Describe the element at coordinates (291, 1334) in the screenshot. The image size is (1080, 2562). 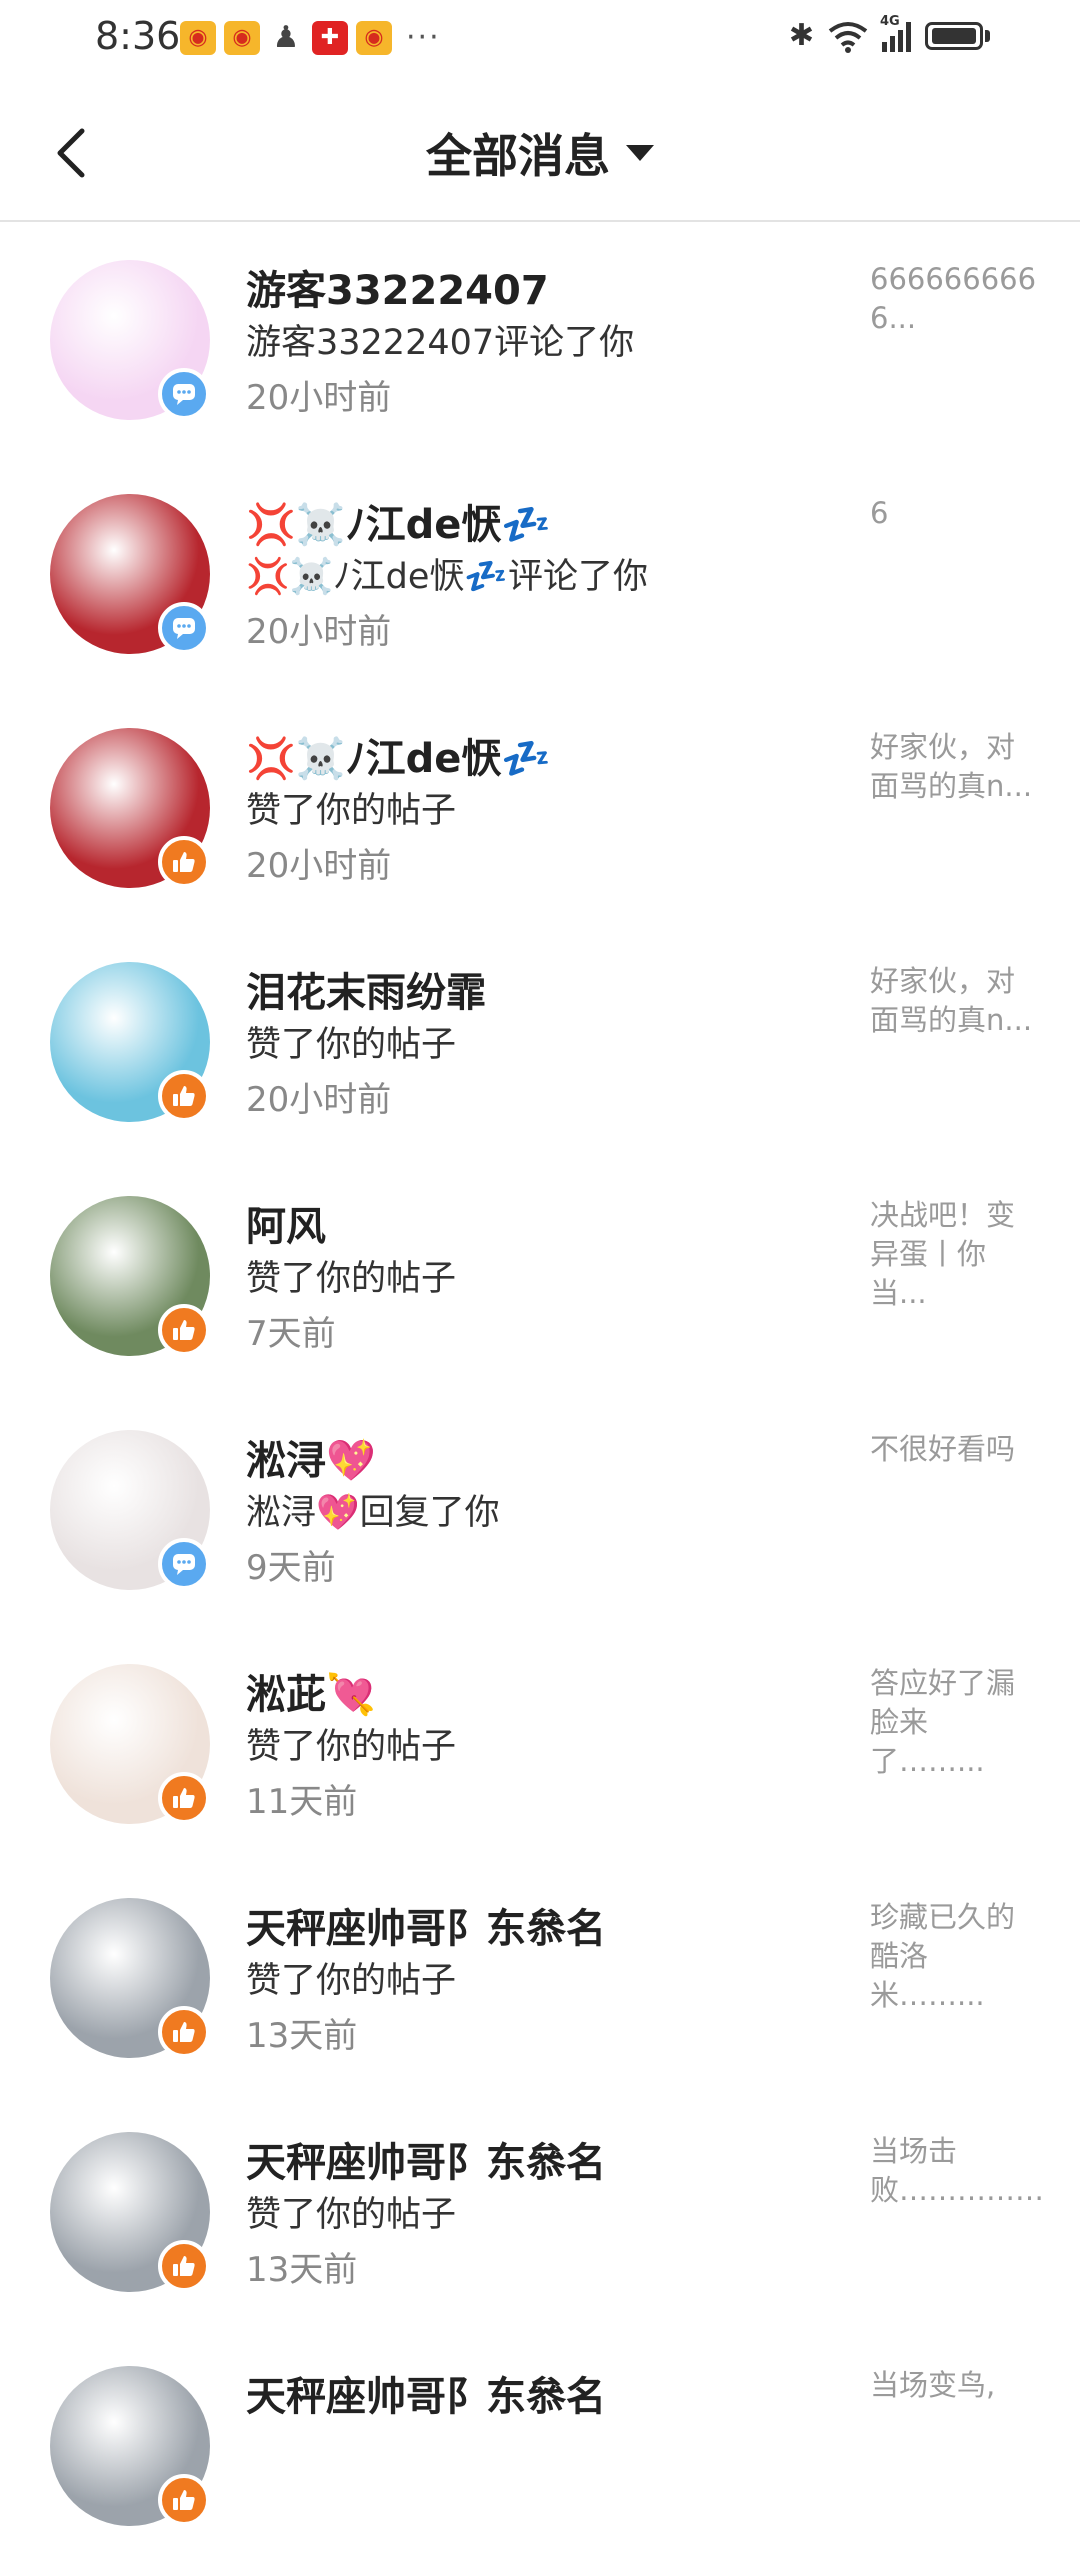
I see `message-time: 7天前` at that location.